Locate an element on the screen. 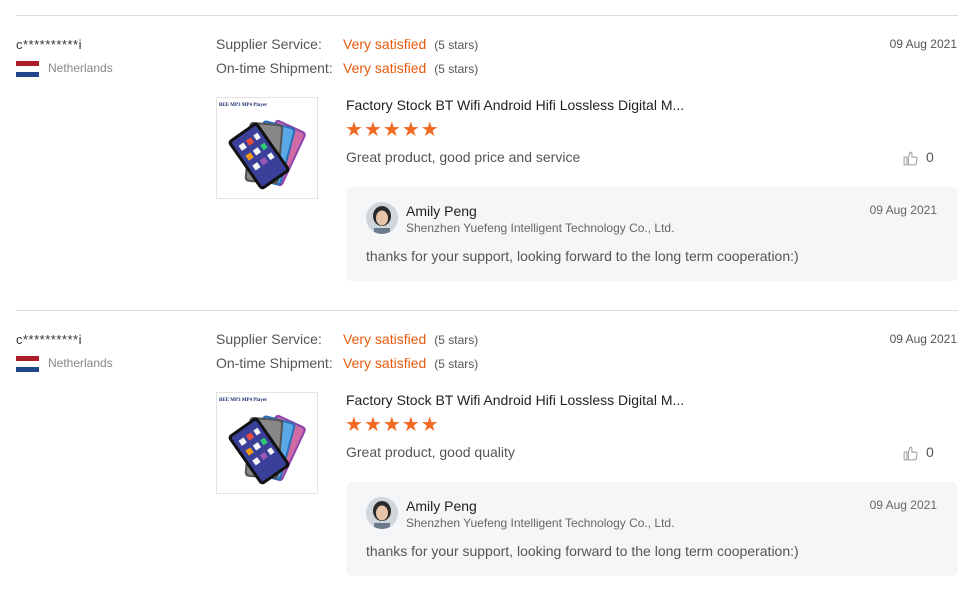  review-comment: Great product, good quality is located at coordinates (430, 452).